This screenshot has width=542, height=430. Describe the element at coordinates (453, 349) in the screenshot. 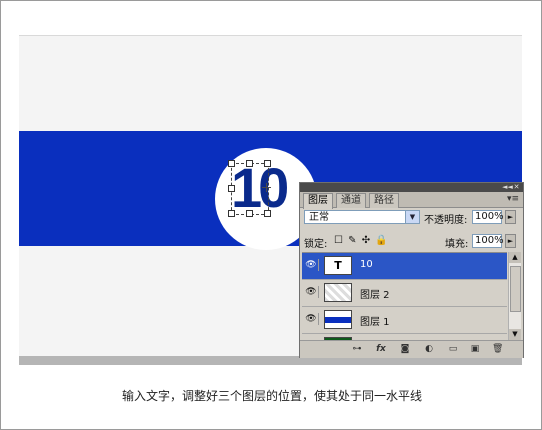

I see `group-icon: ▭` at that location.